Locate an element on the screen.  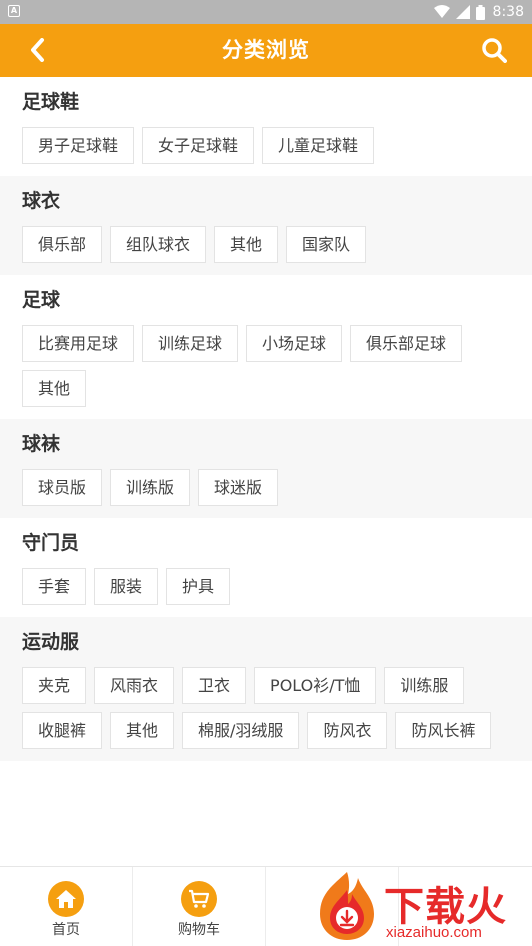
section-title: 运动服 is located at coordinates (51, 642).